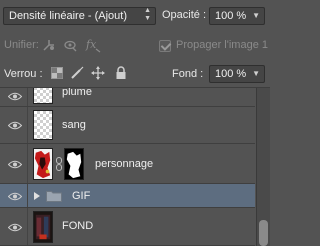  Describe the element at coordinates (263, 233) in the screenshot. I see `scrollbar-thumb` at that location.